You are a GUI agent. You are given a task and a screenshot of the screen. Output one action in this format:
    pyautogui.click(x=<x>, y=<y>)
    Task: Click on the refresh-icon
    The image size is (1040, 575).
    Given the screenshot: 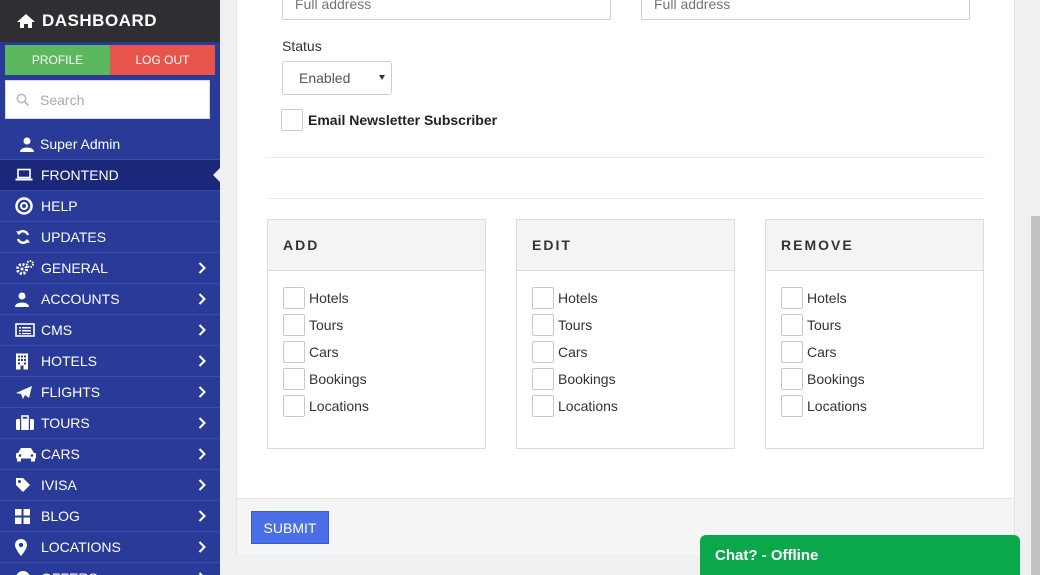 What is the action you would take?
    pyautogui.click(x=26, y=237)
    